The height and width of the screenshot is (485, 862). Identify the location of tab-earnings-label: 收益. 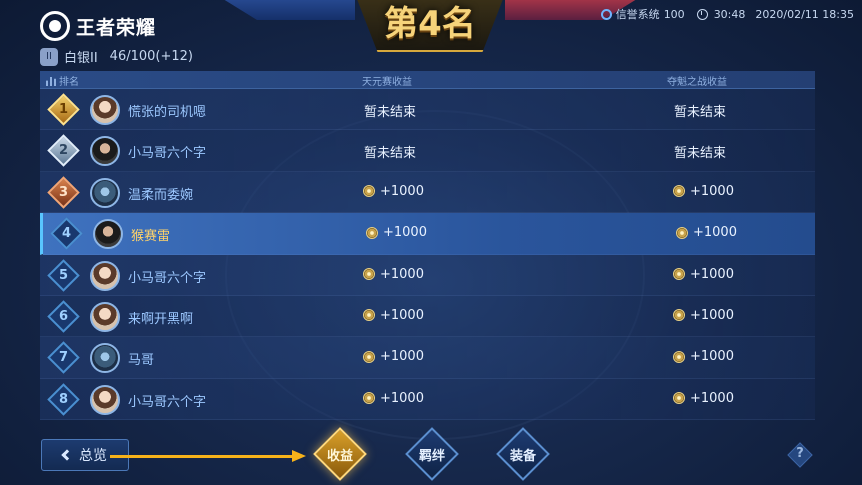
(339, 456).